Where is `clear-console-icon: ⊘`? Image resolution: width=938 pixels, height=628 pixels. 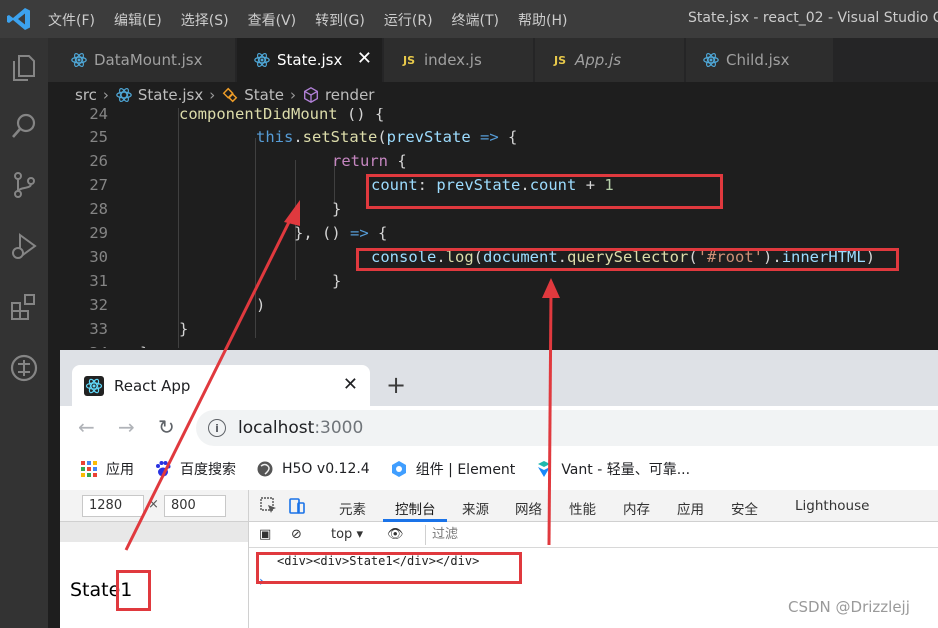
clear-console-icon: ⊘ is located at coordinates (296, 534).